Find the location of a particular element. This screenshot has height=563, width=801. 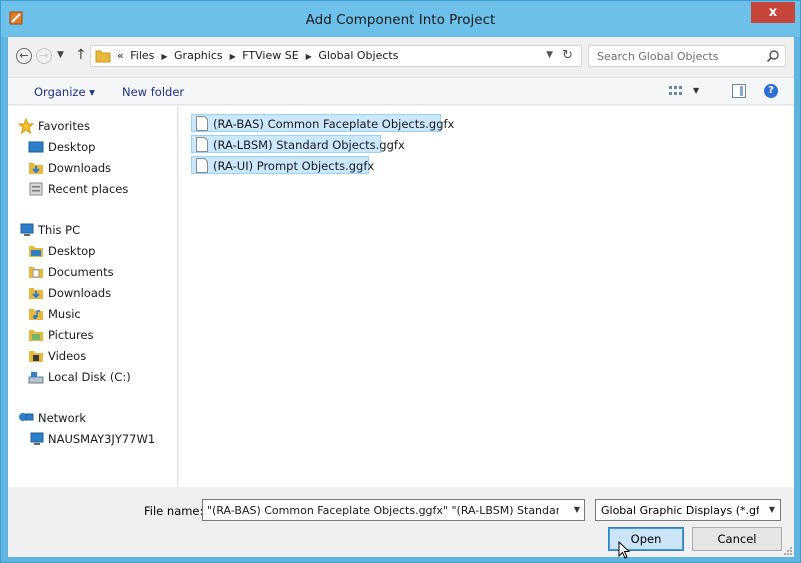

nav-label: Favorites is located at coordinates (64, 126).